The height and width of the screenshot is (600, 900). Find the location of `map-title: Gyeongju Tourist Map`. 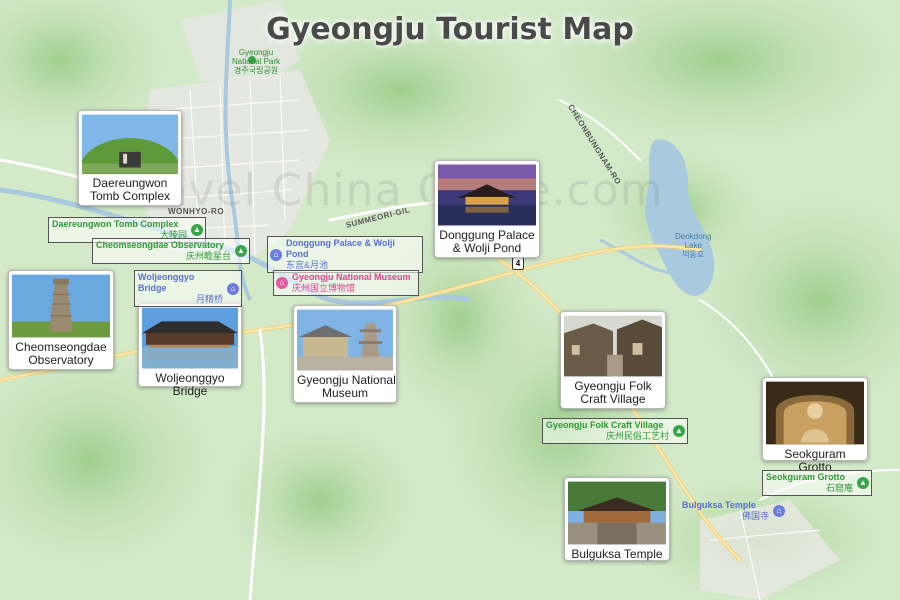

map-title: Gyeongju Tourist Map is located at coordinates (450, 29).